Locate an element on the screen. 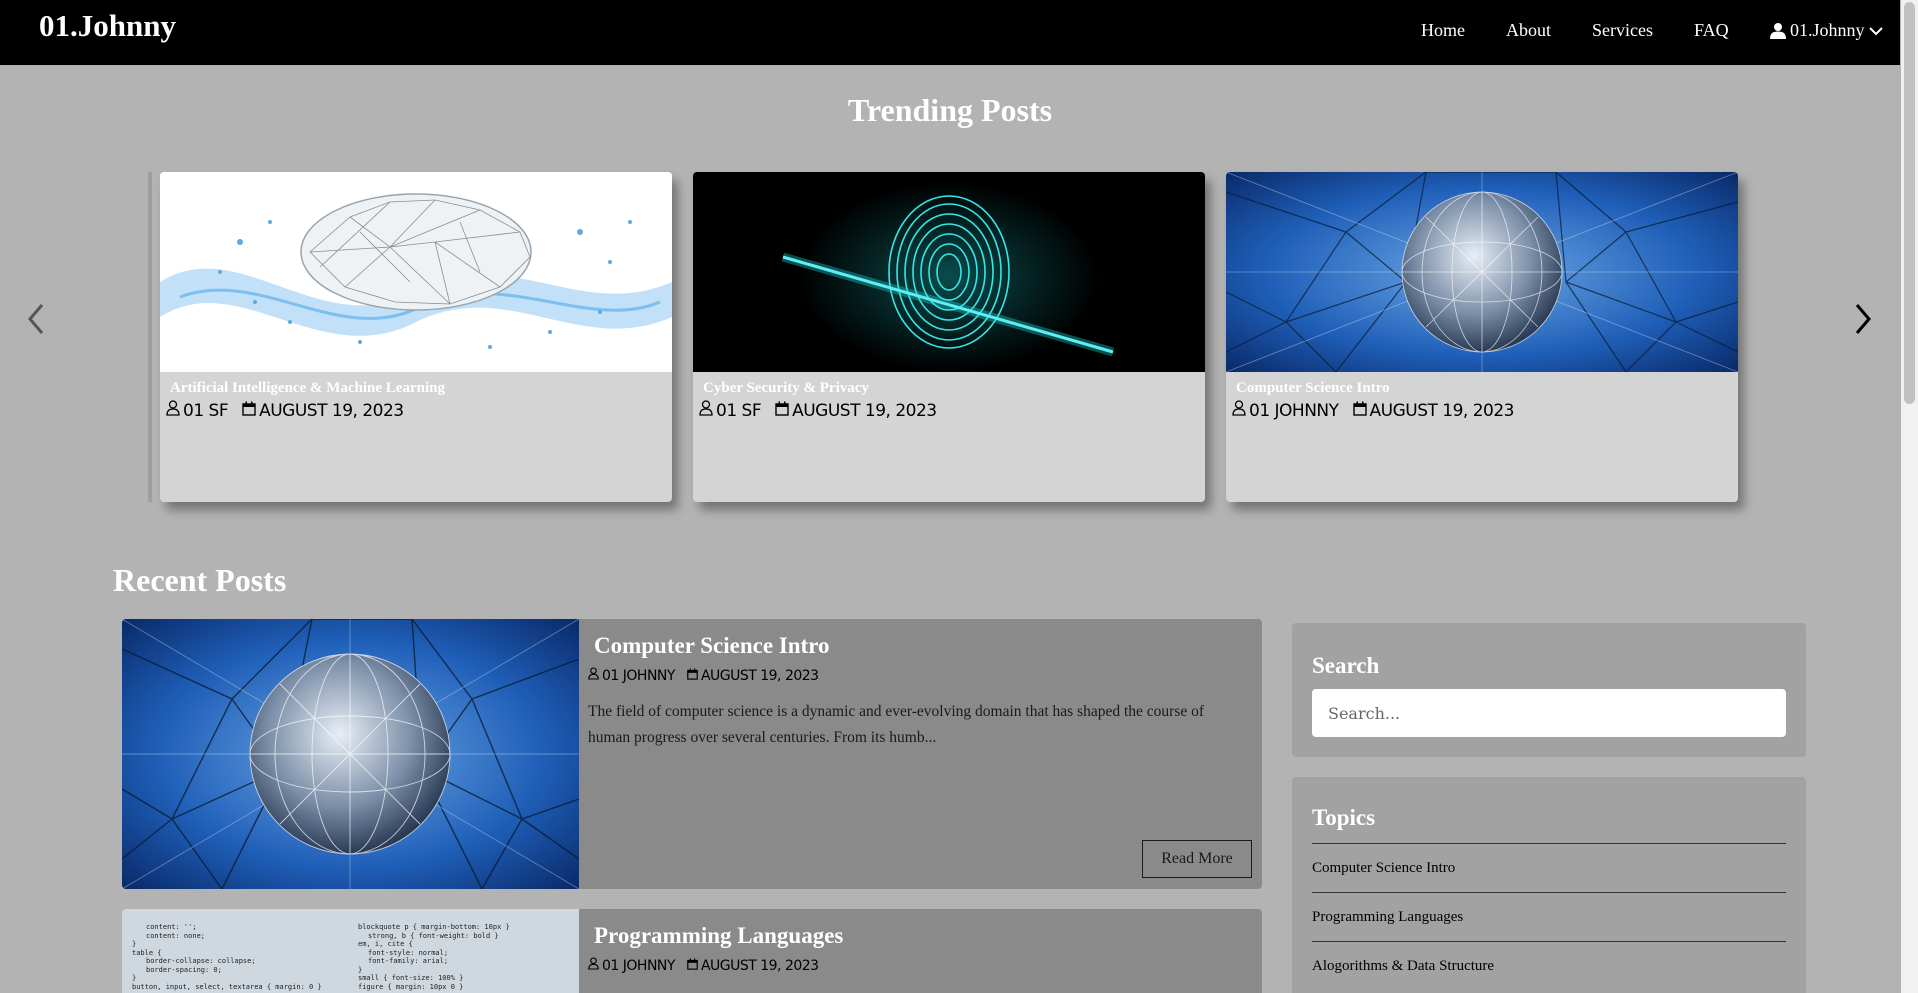 The height and width of the screenshot is (993, 1918). code-line: content: none; is located at coordinates (176, 935).